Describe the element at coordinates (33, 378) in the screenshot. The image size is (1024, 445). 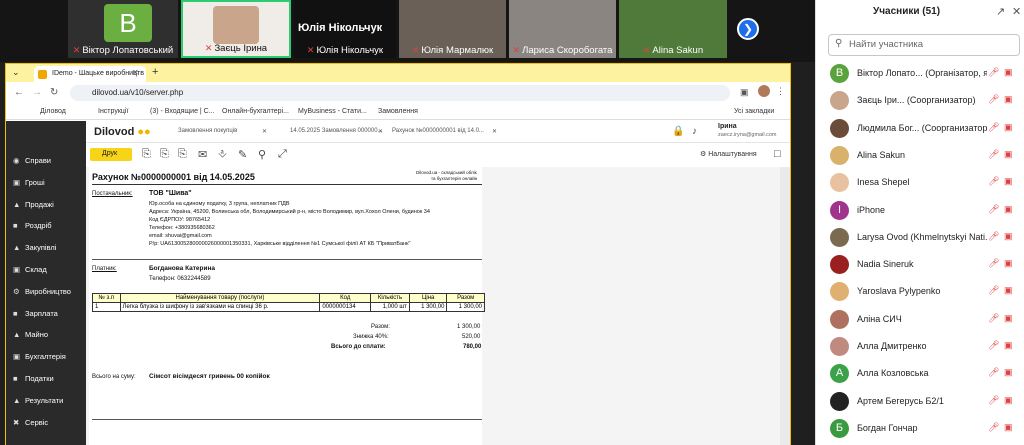
I see `sidebar-item: ■ Податки` at that location.